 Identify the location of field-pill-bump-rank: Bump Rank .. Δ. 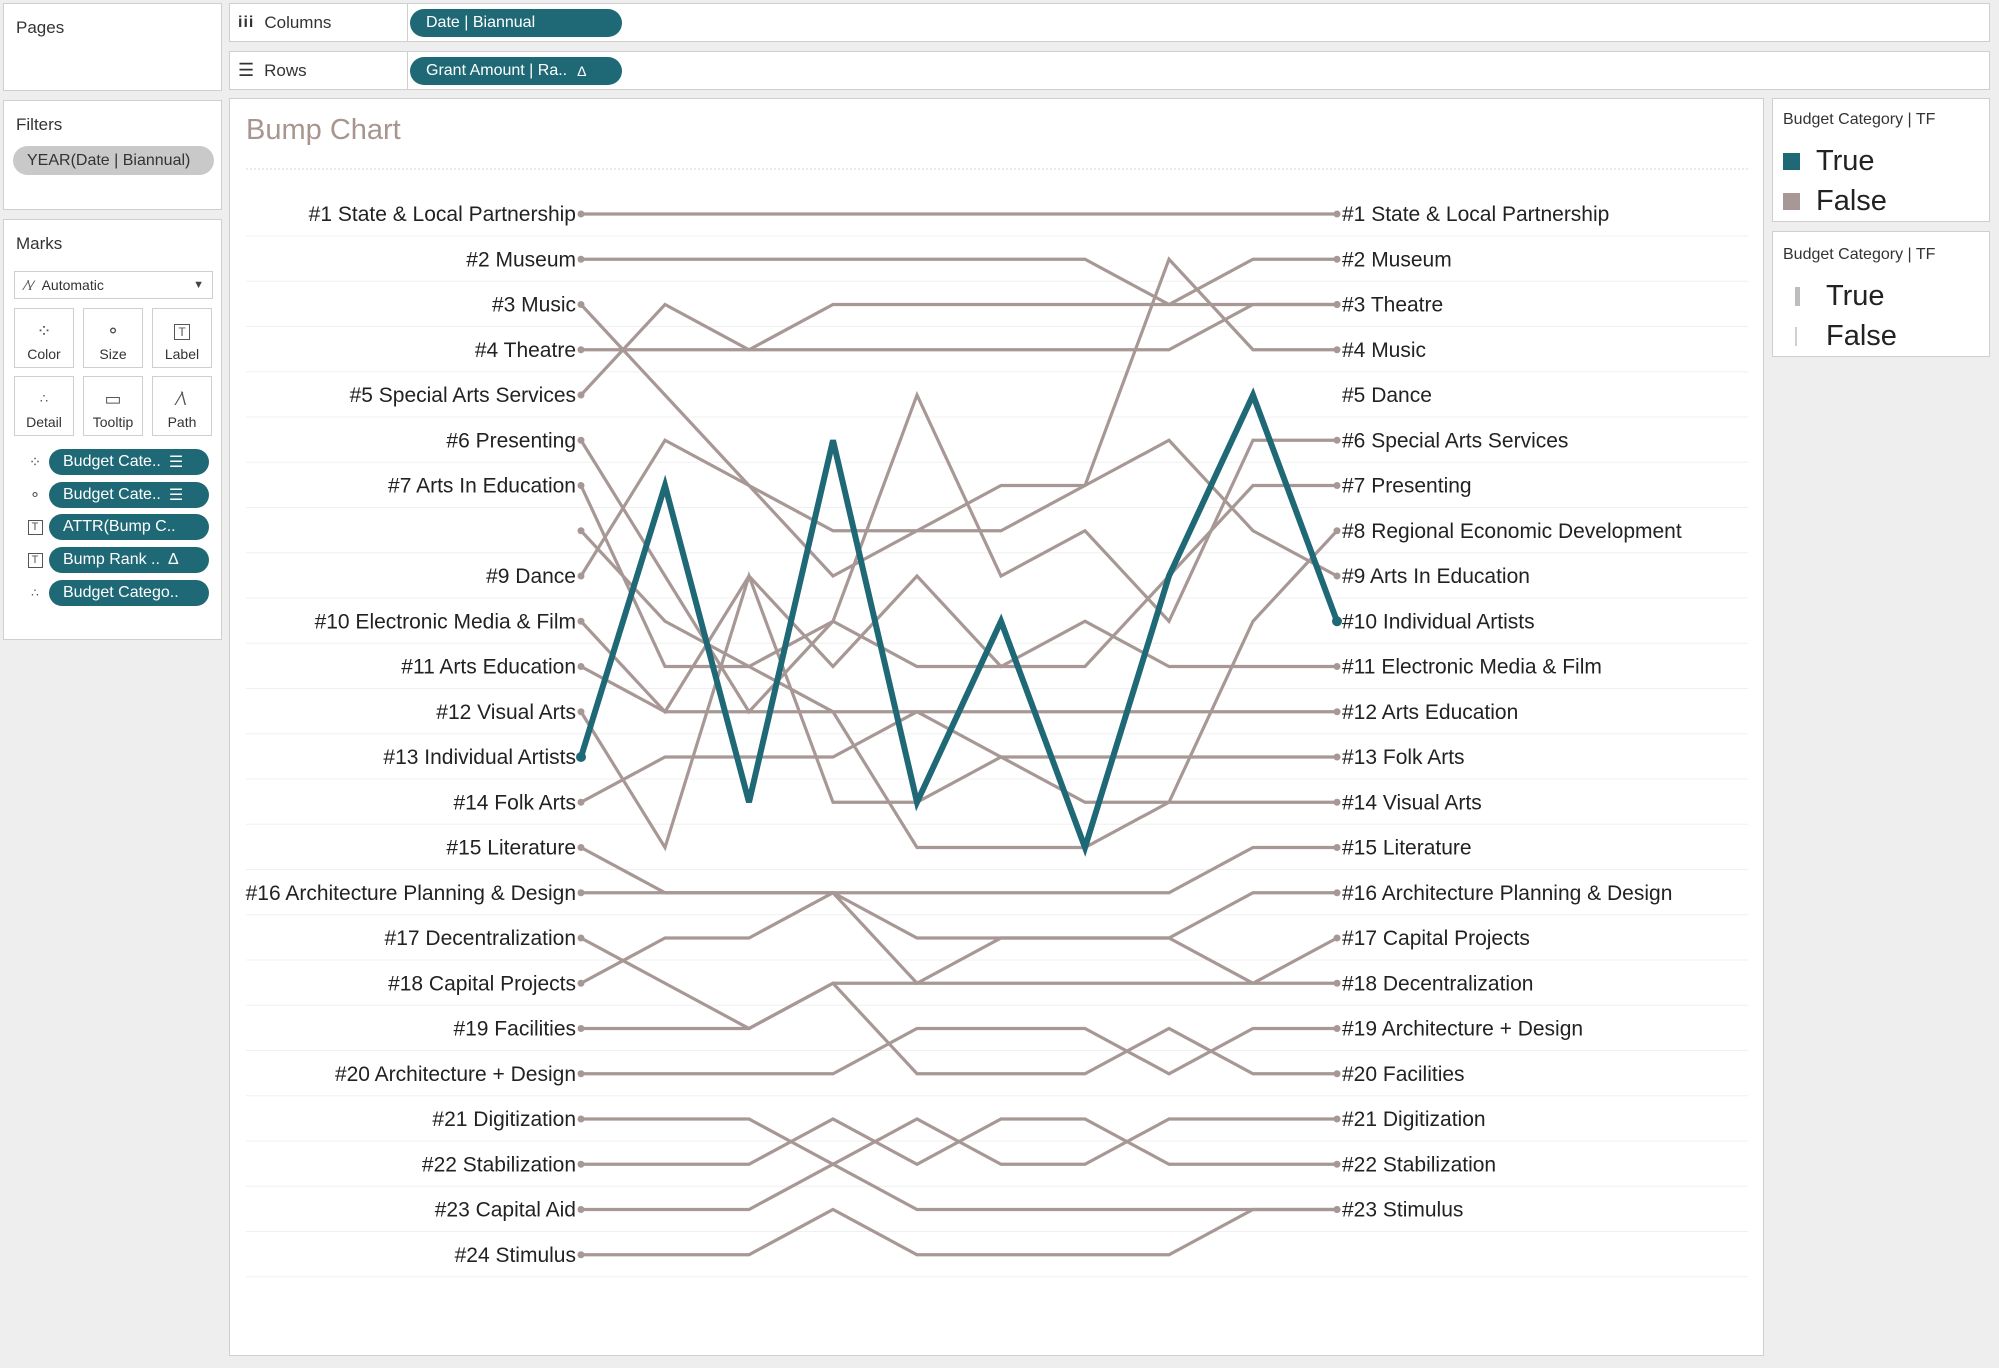
(129, 560).